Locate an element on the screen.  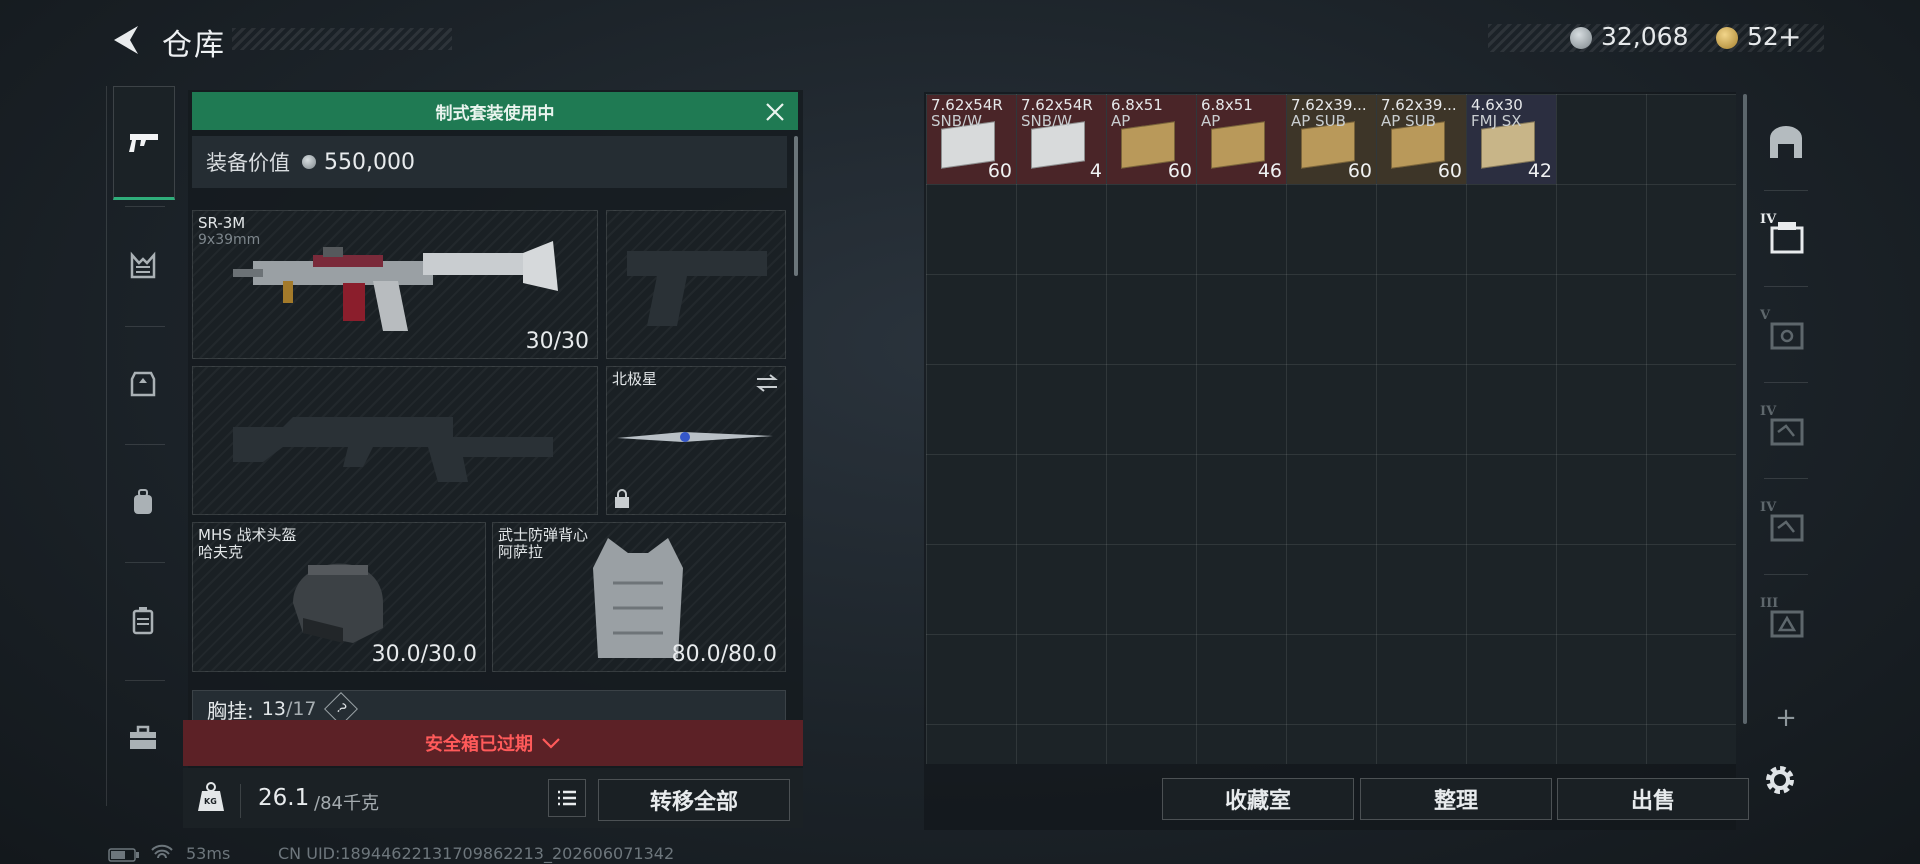
stash-box-icon is located at coordinates (1787, 336).